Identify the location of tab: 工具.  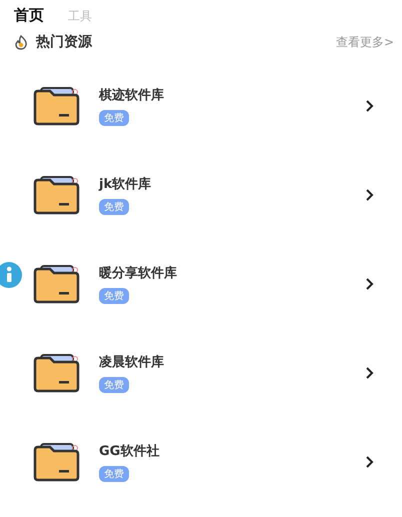
(80, 16).